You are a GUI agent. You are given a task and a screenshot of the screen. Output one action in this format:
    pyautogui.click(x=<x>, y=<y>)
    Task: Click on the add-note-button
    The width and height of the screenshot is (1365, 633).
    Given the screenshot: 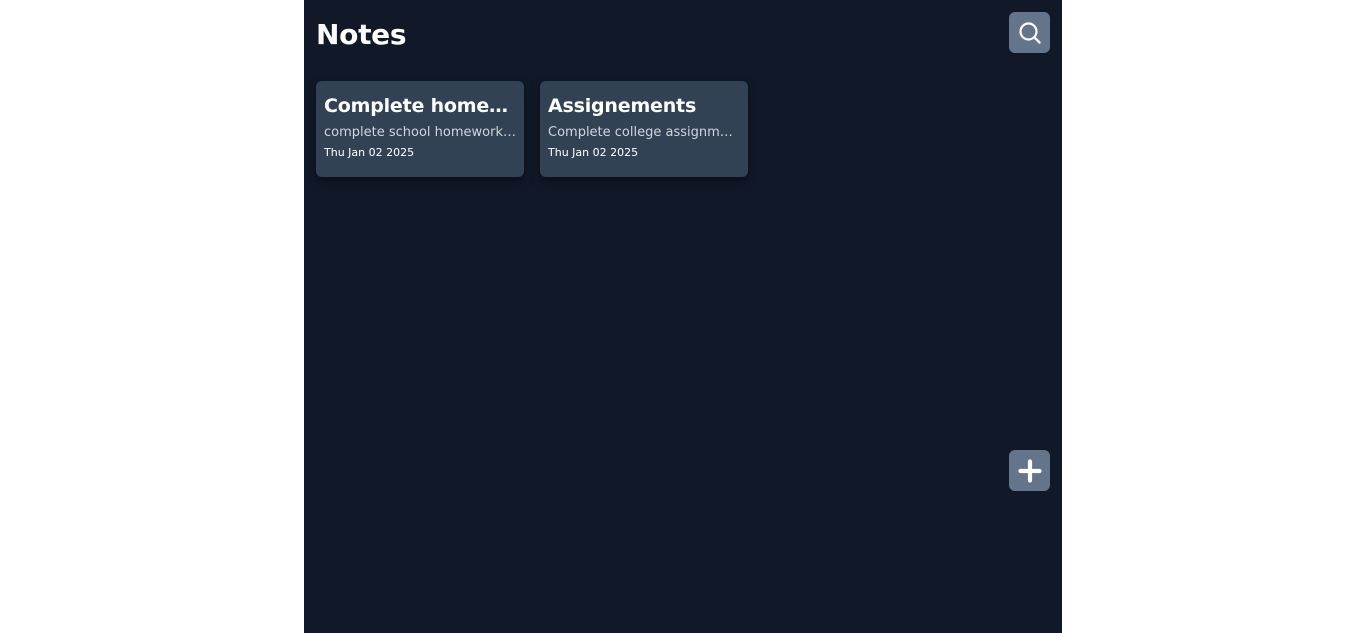 What is the action you would take?
    pyautogui.click(x=1029, y=470)
    